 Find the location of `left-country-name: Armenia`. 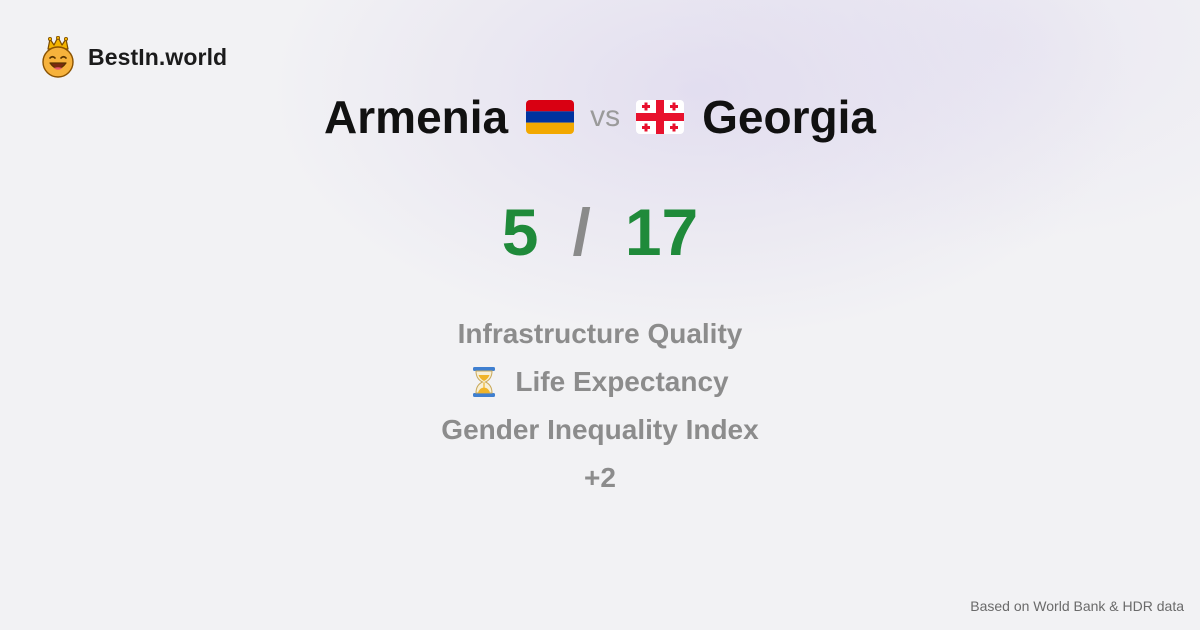

left-country-name: Armenia is located at coordinates (416, 117).